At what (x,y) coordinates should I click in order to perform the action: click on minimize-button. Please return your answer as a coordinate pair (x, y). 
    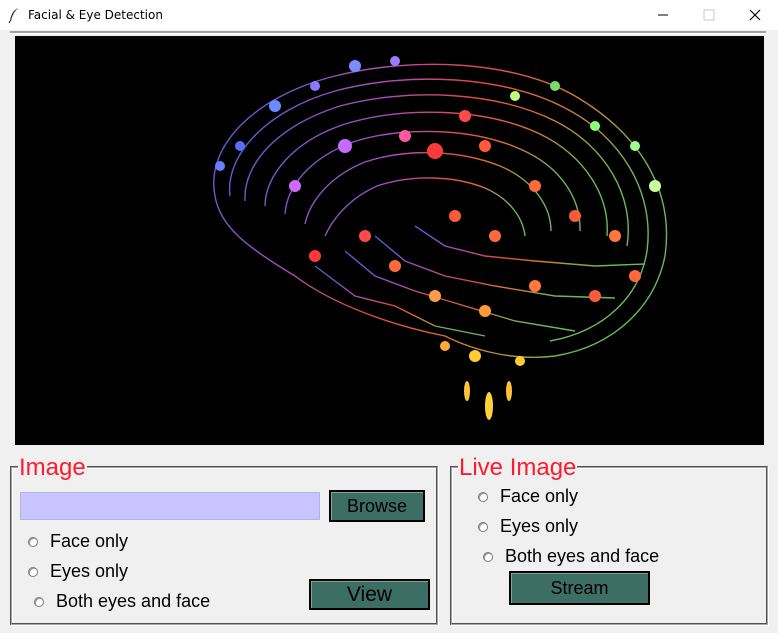
    Looking at the image, I should click on (663, 15).